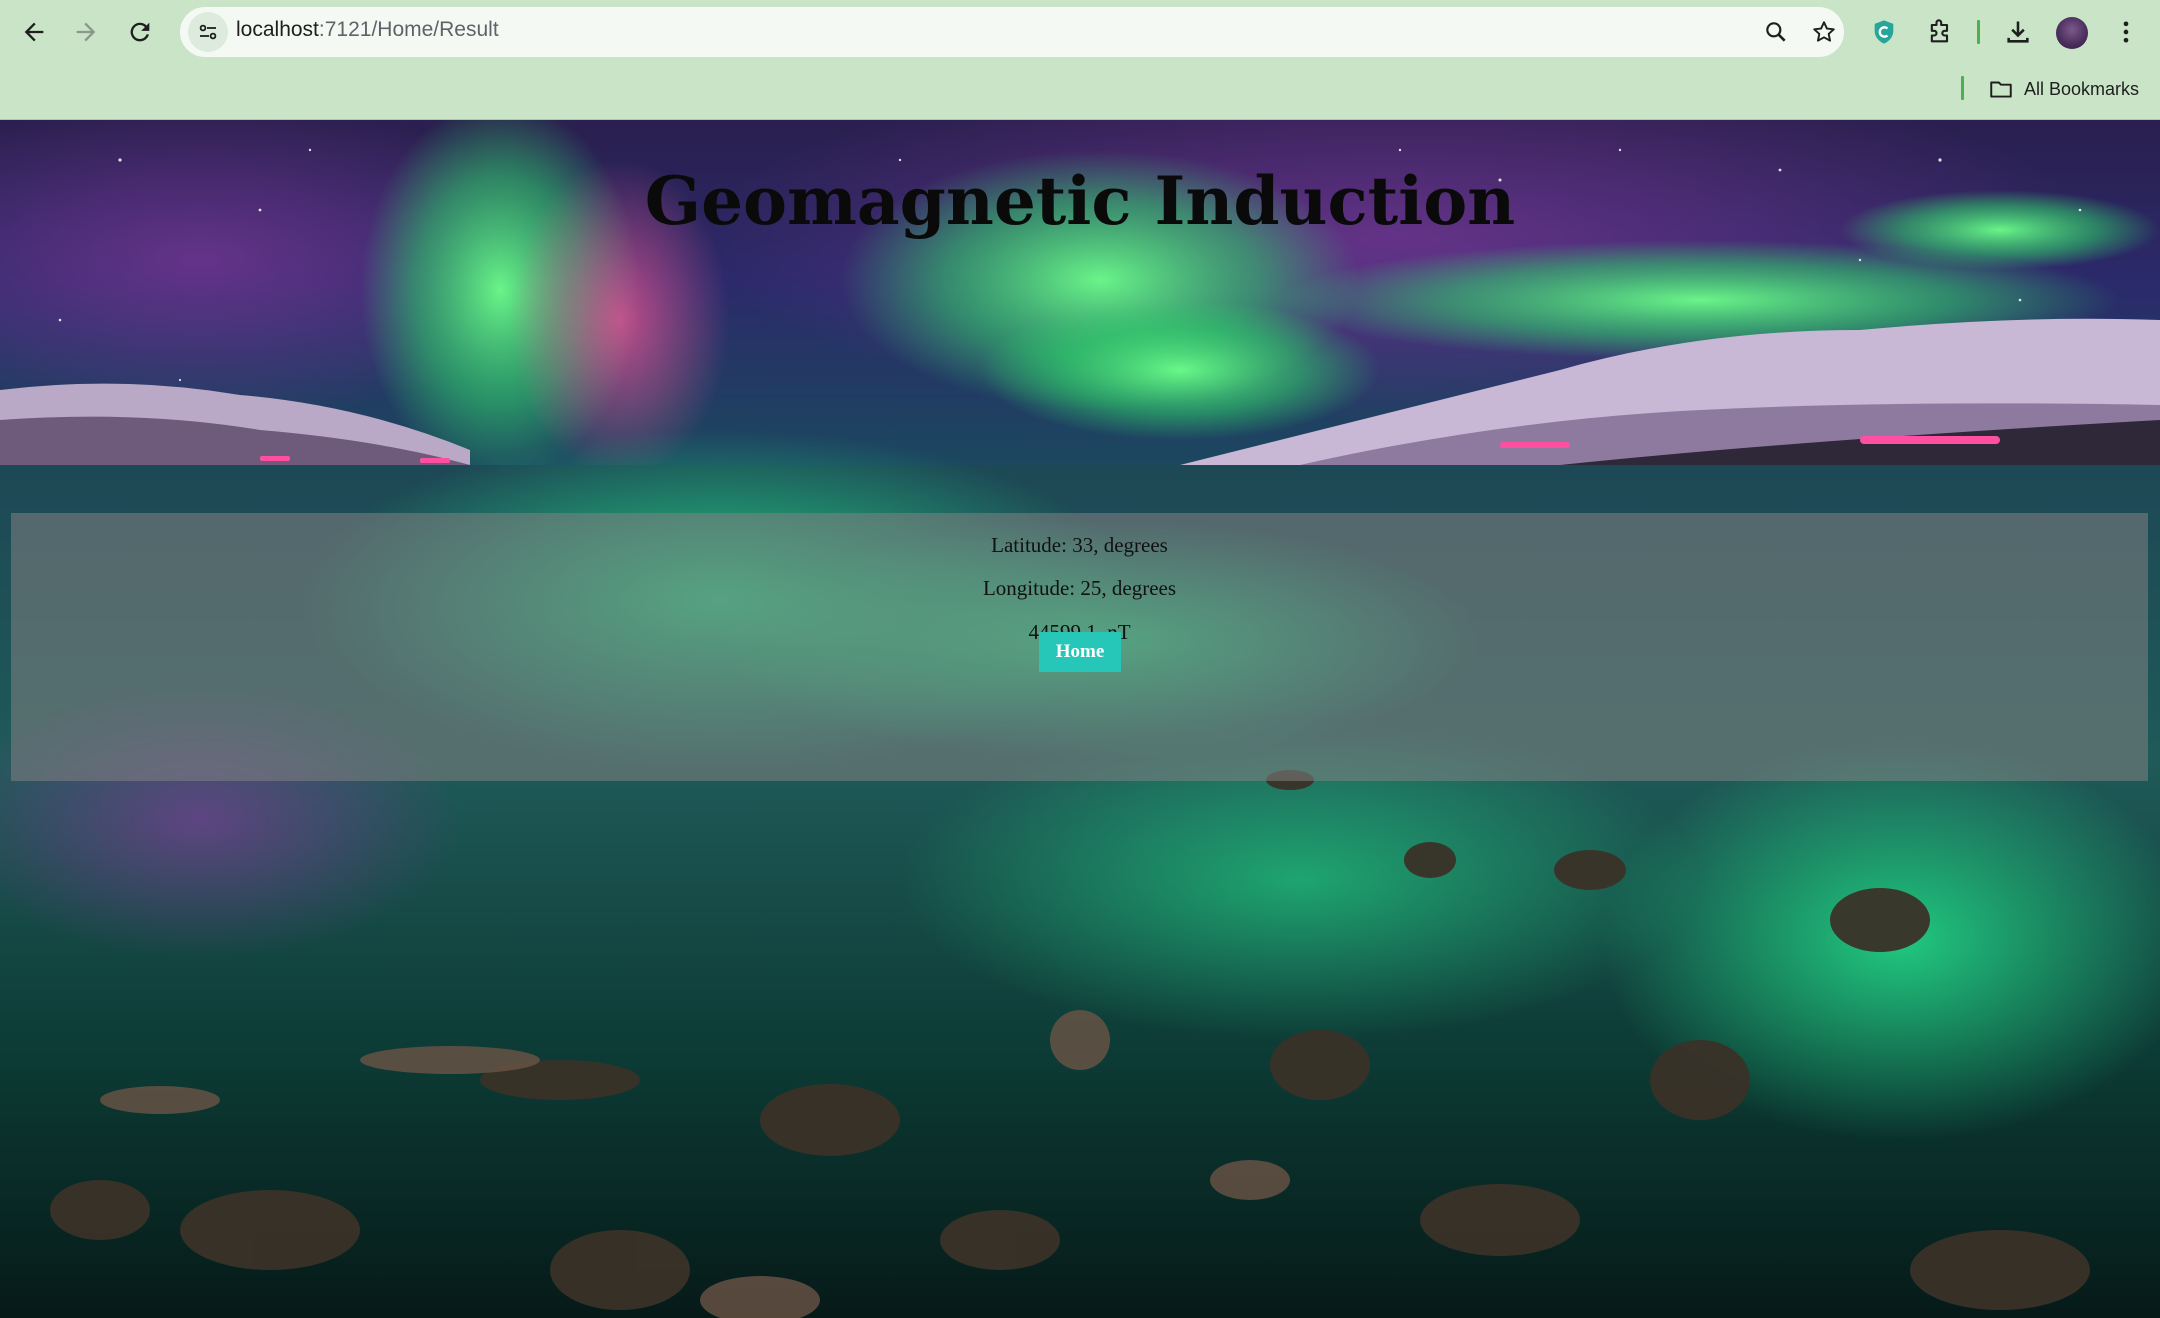  Describe the element at coordinates (408, 29) in the screenshot. I see `url-path: :7121/Home/Result` at that location.